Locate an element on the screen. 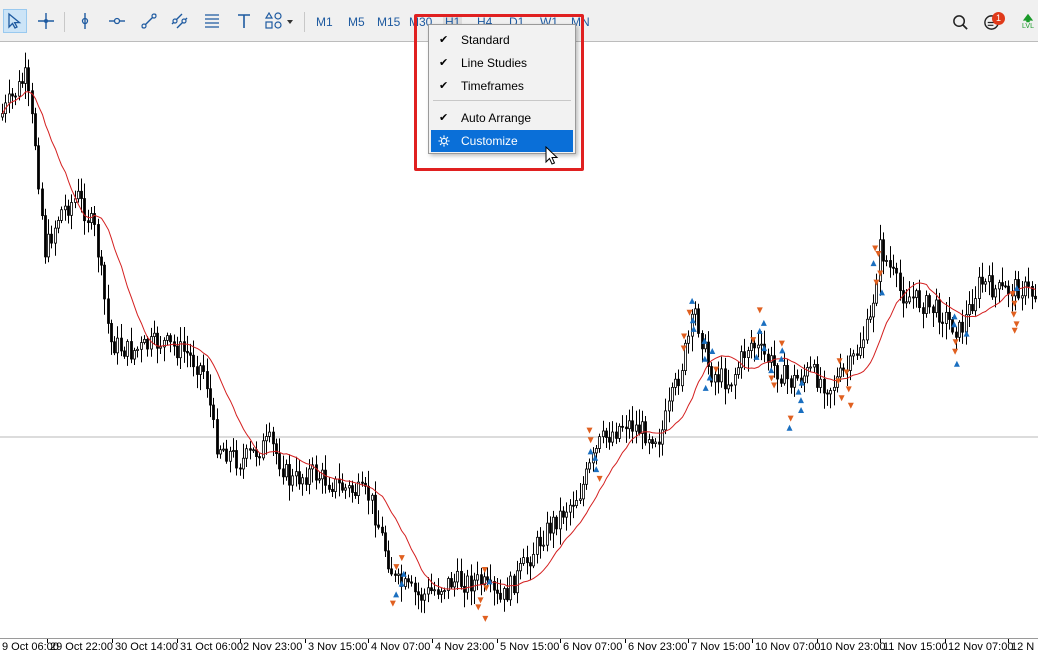 The image size is (1038, 656). shapes-button is located at coordinates (280, 21).